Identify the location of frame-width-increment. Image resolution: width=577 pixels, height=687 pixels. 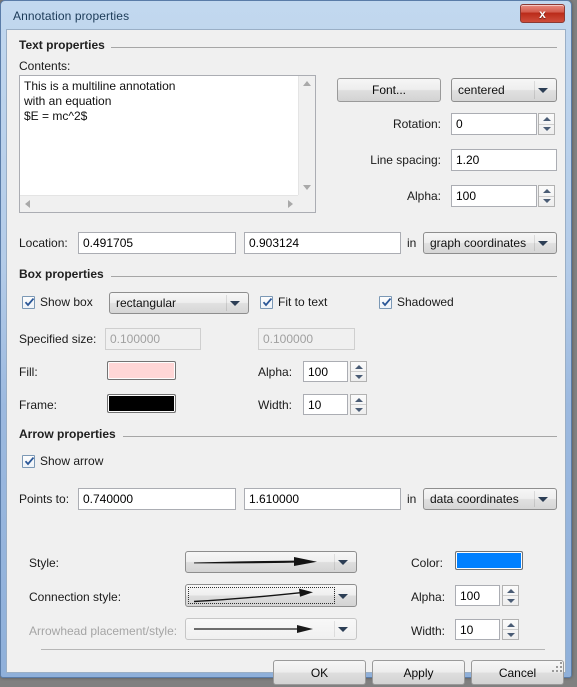
(358, 399).